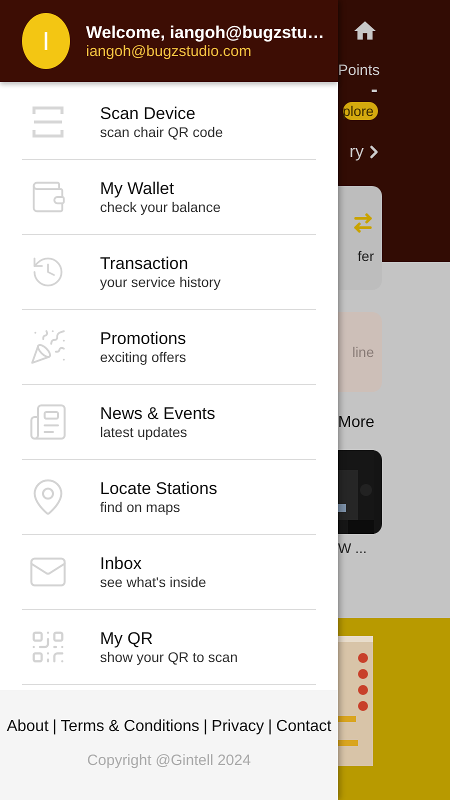 Image resolution: width=450 pixels, height=800 pixels. I want to click on menu-item-title: Promotions, so click(143, 339).